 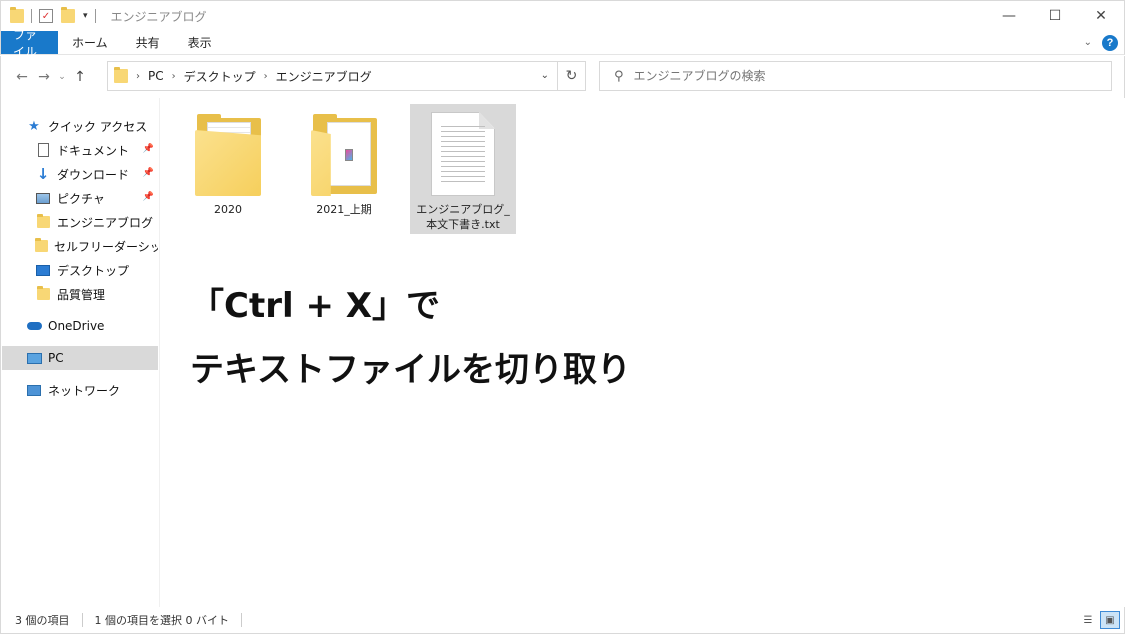 I want to click on tab-share: 共有, so click(x=148, y=42).